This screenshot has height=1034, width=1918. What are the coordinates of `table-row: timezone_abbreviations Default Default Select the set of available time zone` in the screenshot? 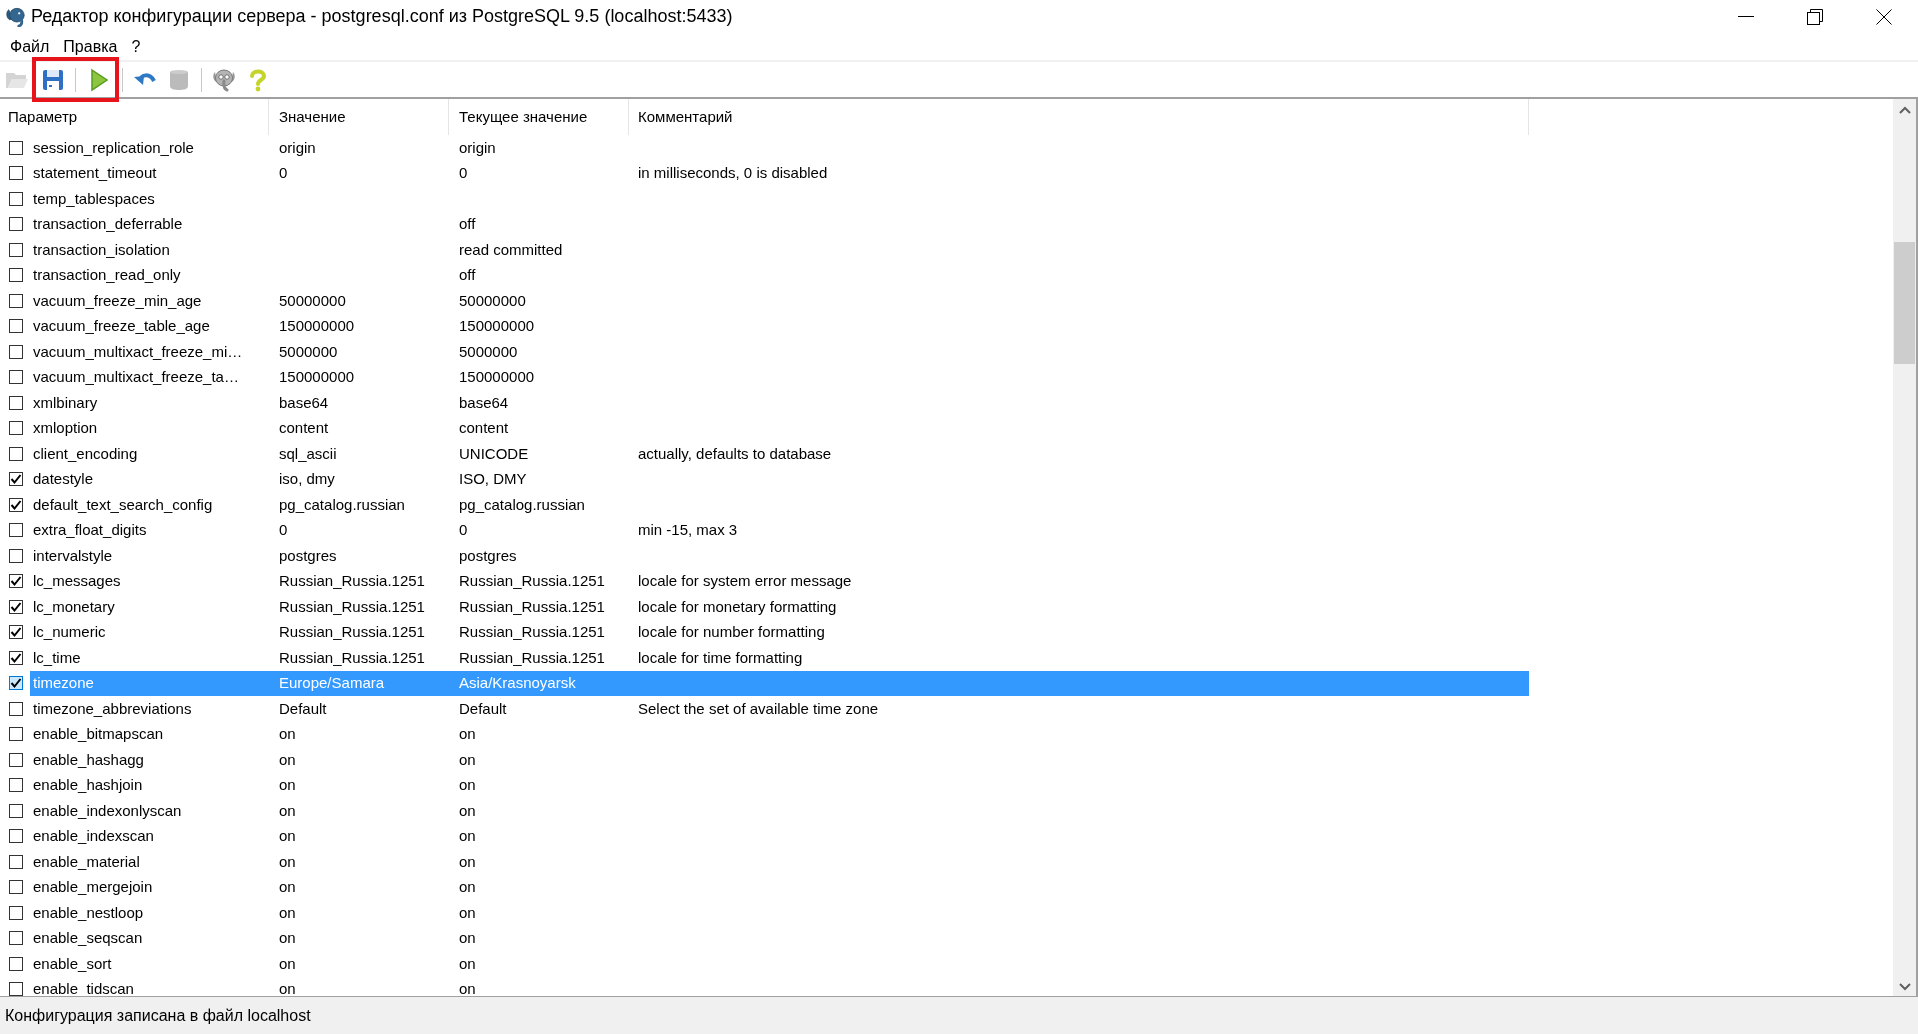 It's located at (779, 709).